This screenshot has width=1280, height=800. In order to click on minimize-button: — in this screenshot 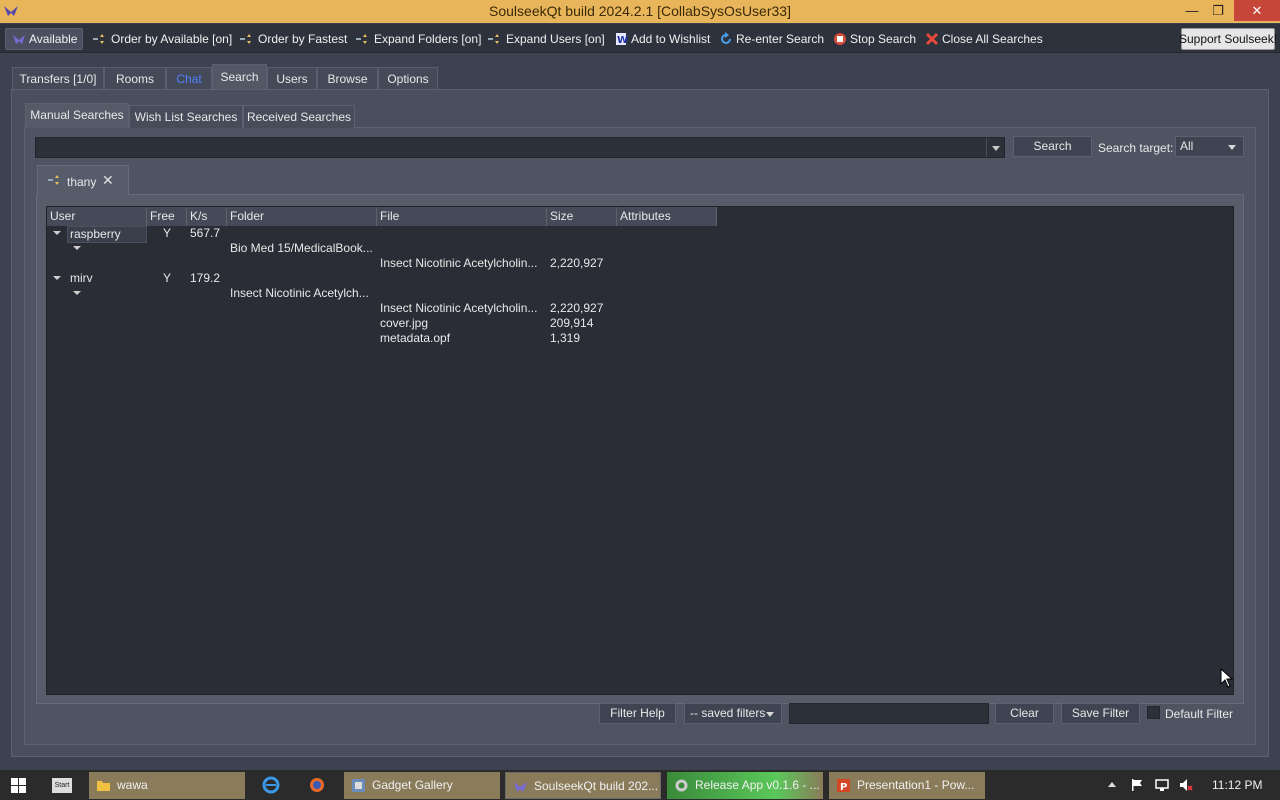, I will do `click(1192, 10)`.